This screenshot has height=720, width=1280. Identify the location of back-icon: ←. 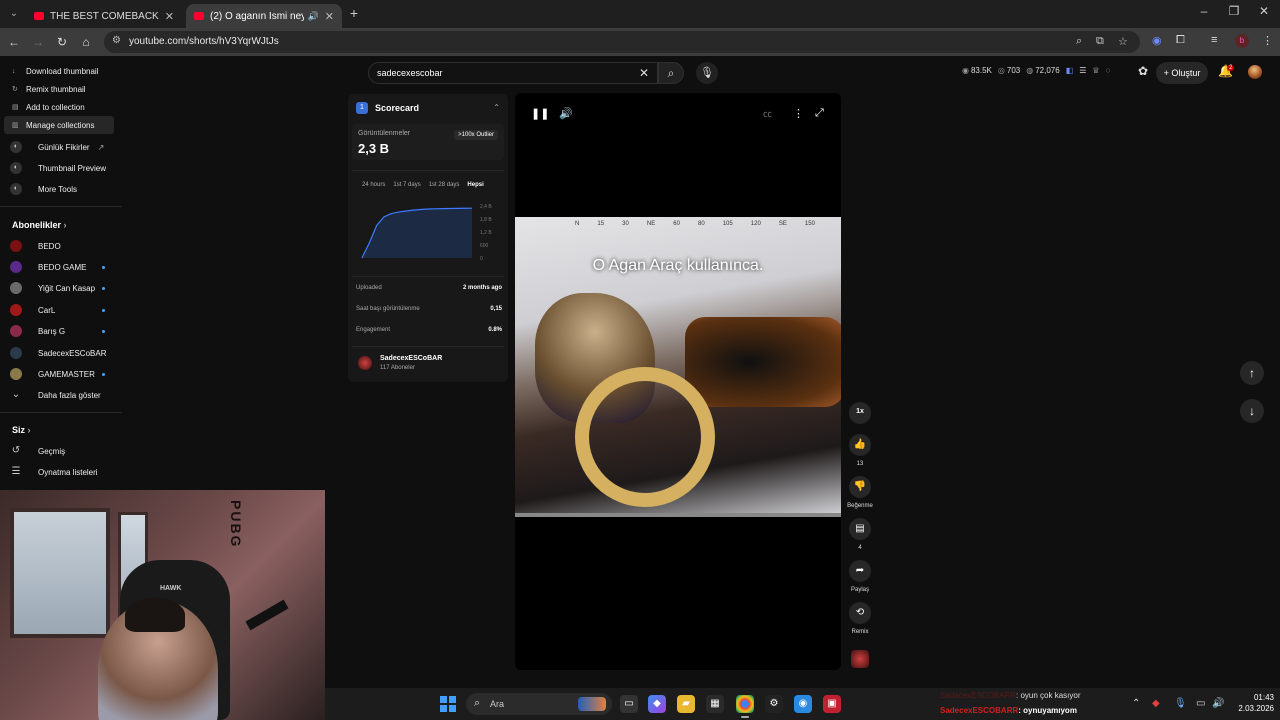
(14, 42).